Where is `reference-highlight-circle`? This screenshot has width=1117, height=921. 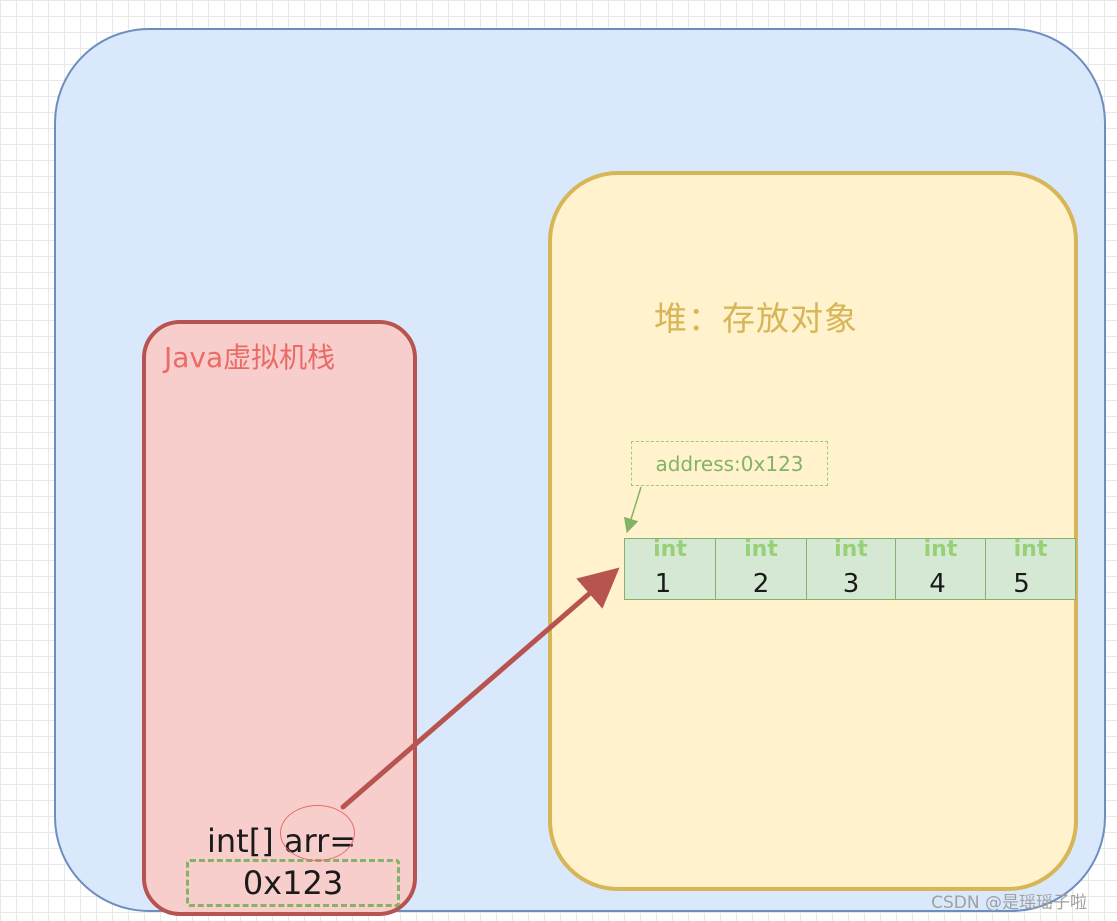
reference-highlight-circle is located at coordinates (317, 833).